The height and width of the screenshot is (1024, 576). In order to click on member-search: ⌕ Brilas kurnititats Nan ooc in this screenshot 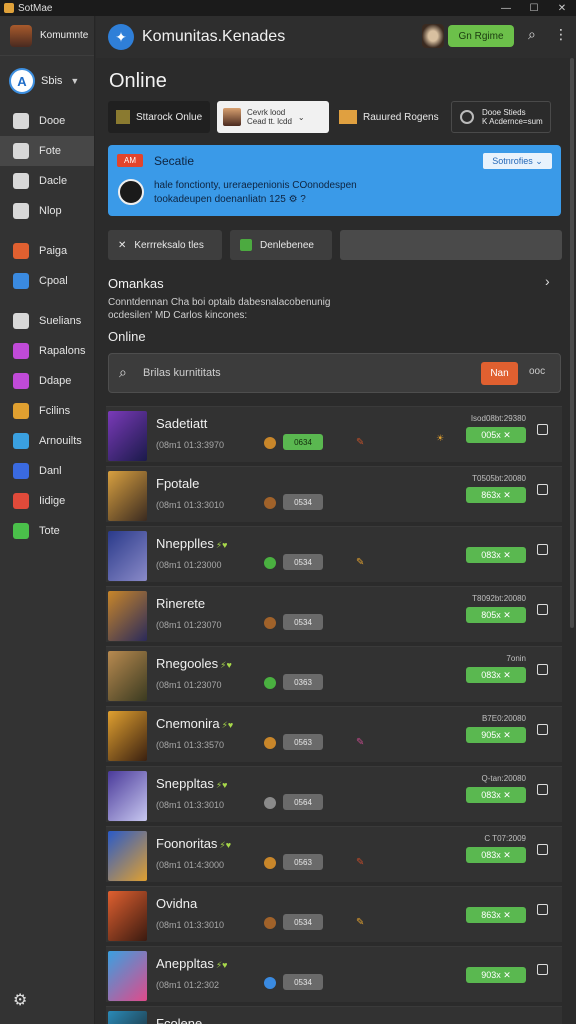, I will do `click(334, 373)`.